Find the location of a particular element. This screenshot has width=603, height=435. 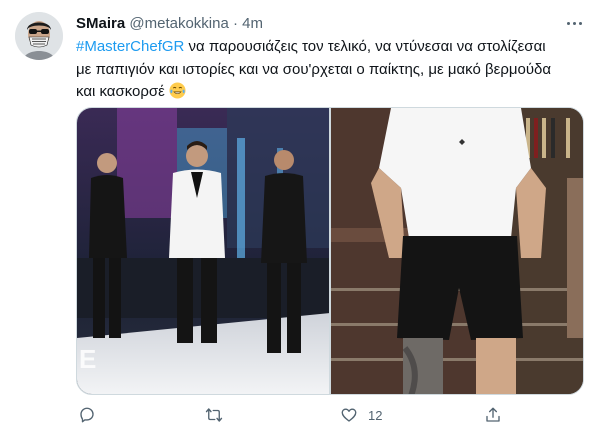

tweet-text-line-3: και κασκορσέ is located at coordinates (120, 91).